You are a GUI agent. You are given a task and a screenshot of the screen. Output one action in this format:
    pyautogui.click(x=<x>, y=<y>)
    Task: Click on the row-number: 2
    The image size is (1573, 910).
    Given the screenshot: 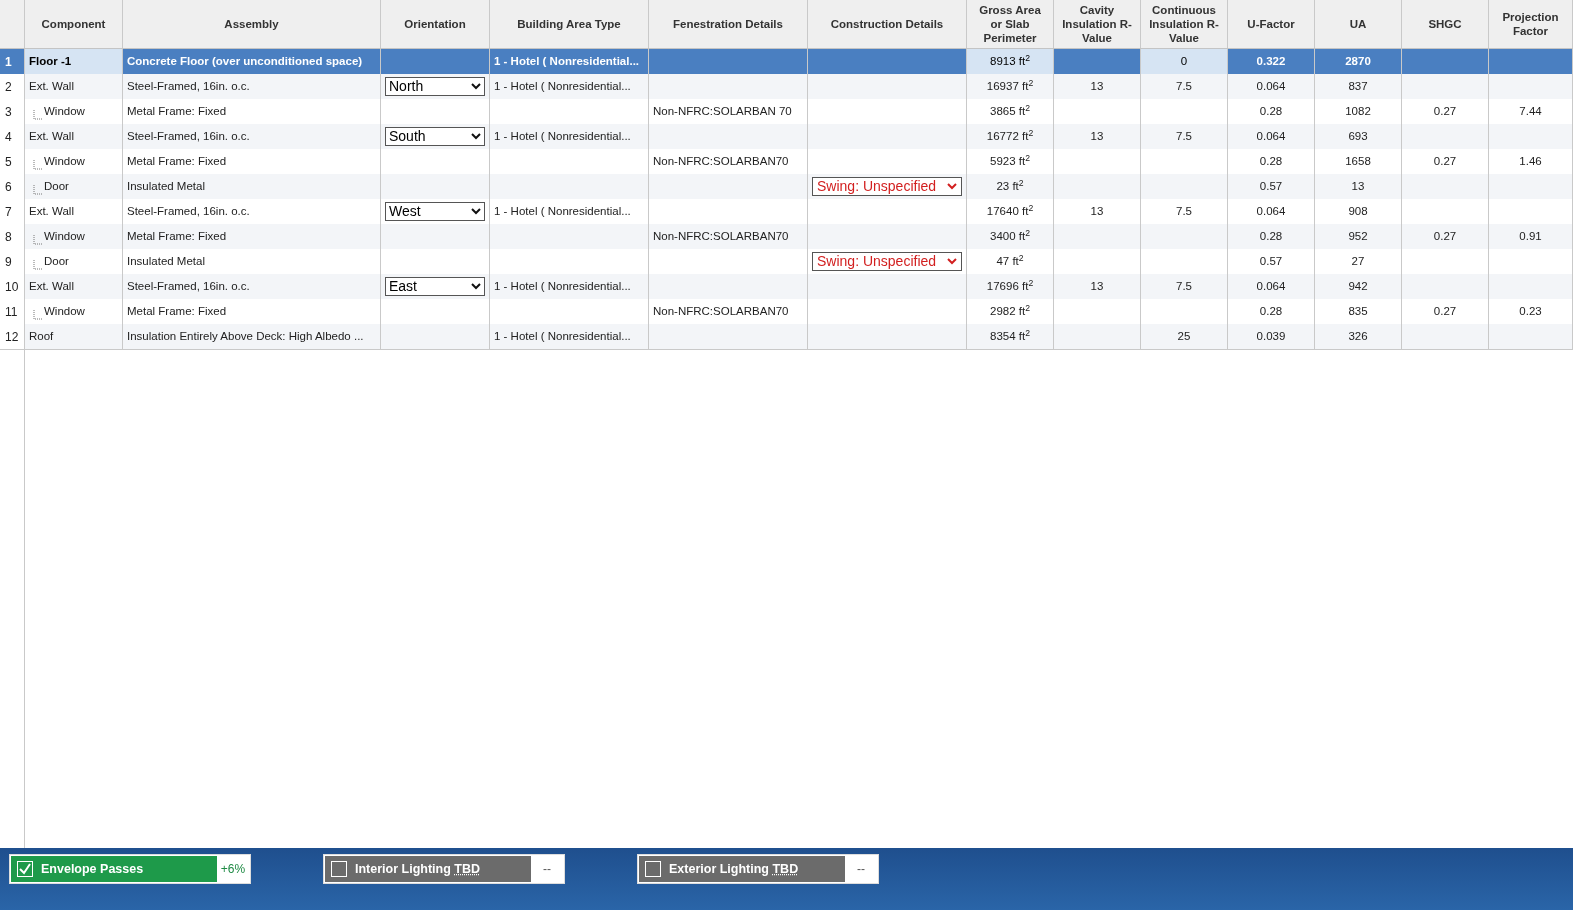 What is the action you would take?
    pyautogui.click(x=8, y=87)
    